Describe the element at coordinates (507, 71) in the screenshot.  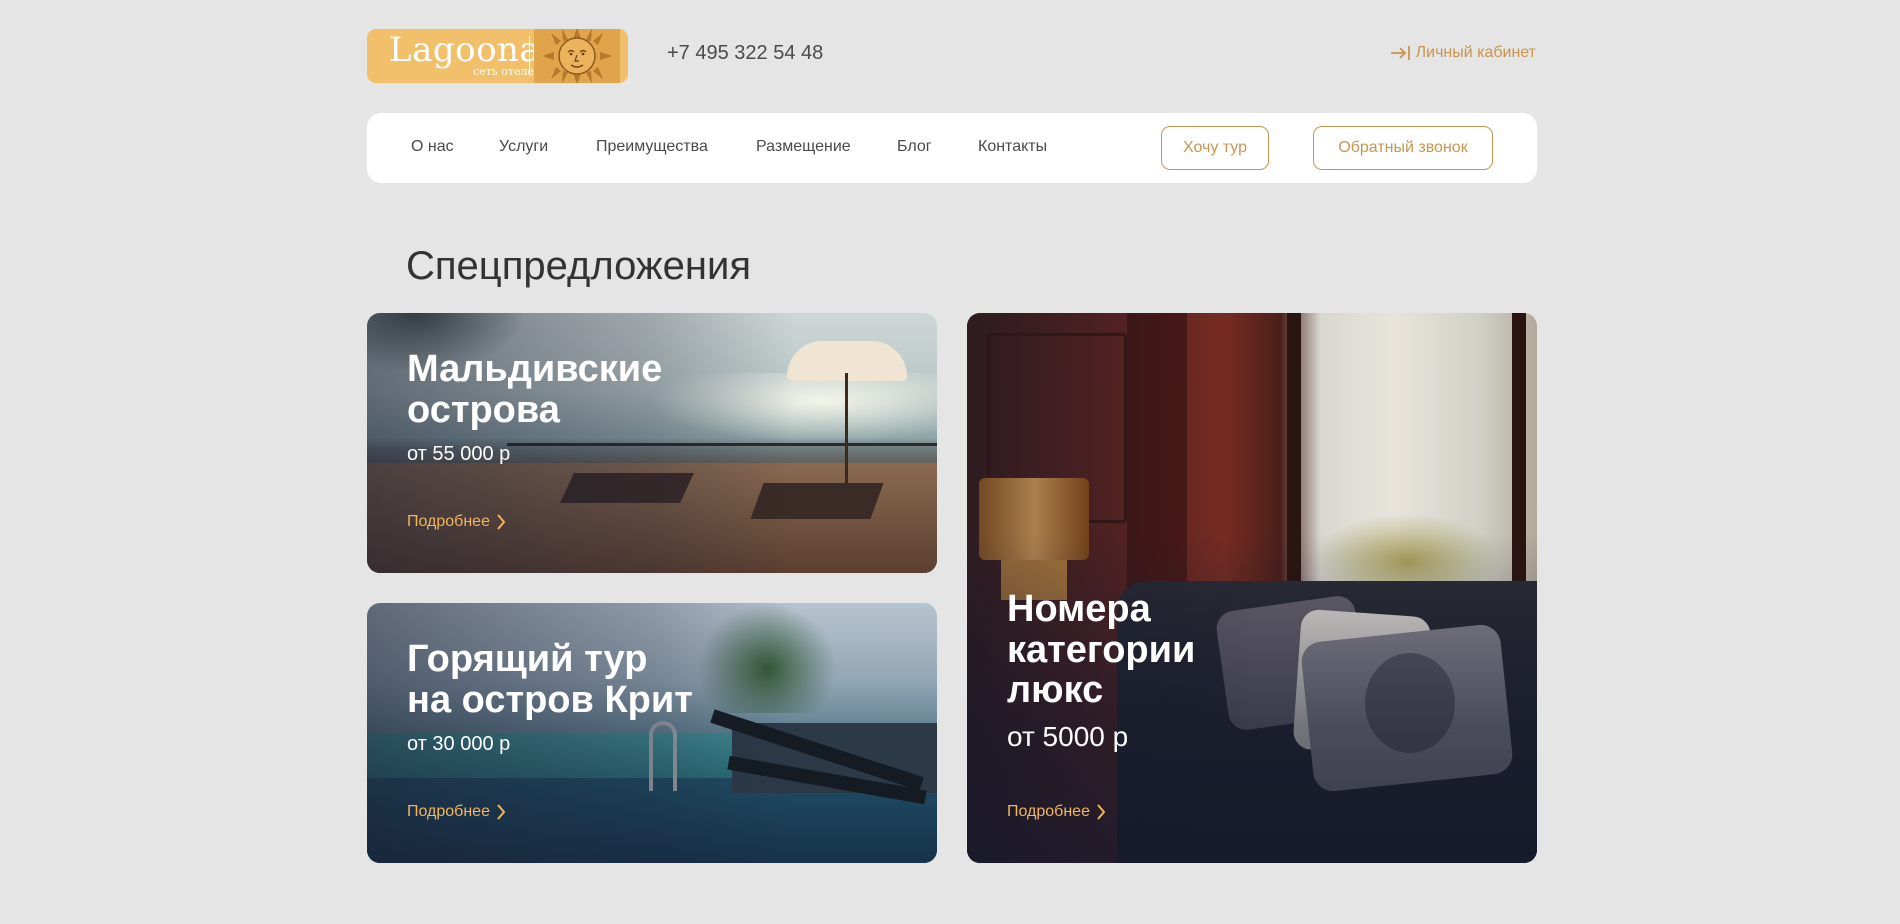
I see `logo-subtitle: сеть отелей` at that location.